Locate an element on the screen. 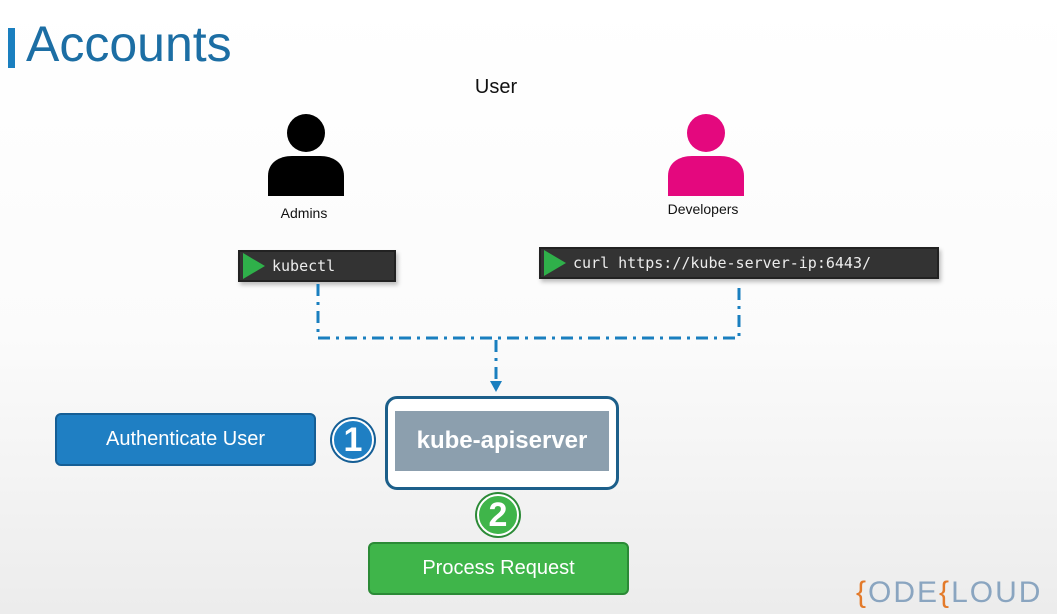 Image resolution: width=1057 pixels, height=614 pixels. kube-apiserver-box: kube-apiserver is located at coordinates (502, 443).